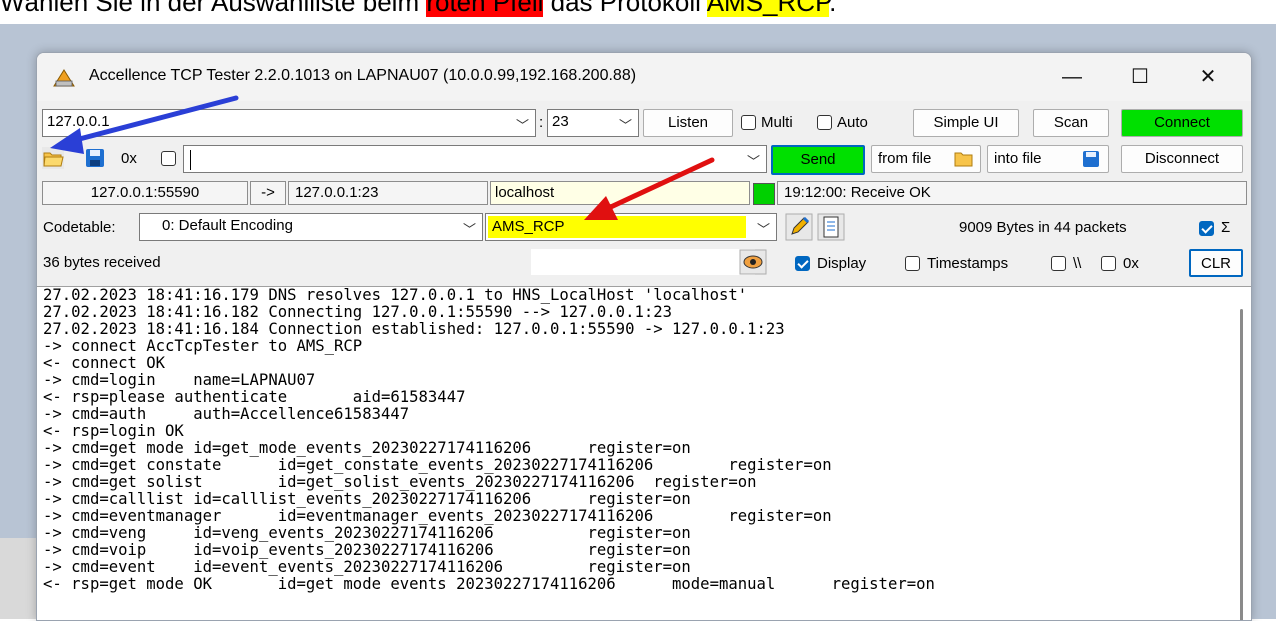  What do you see at coordinates (144, 124) in the screenshot?
I see `blue-arrow` at bounding box center [144, 124].